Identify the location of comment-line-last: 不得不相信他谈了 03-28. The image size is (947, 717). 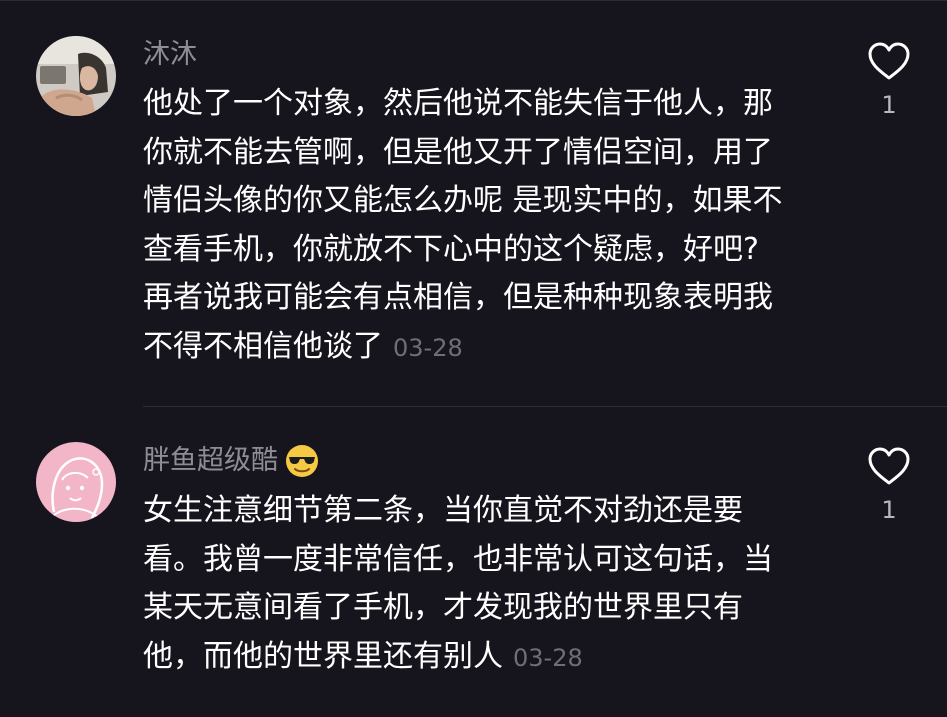
(488, 348).